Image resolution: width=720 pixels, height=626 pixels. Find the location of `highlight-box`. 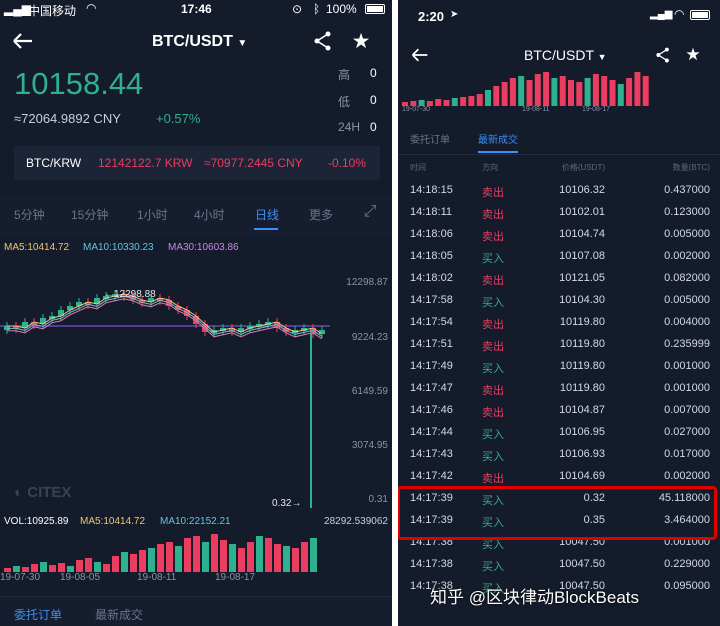

highlight-box is located at coordinates (557, 513).